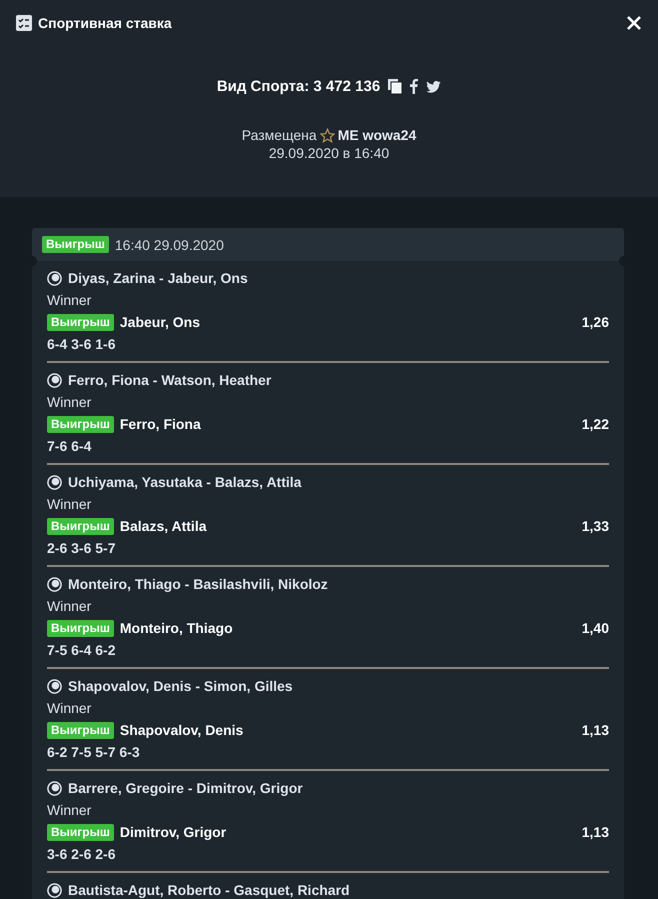 This screenshot has width=658, height=899. Describe the element at coordinates (434, 86) in the screenshot. I see `twitter-icon` at that location.